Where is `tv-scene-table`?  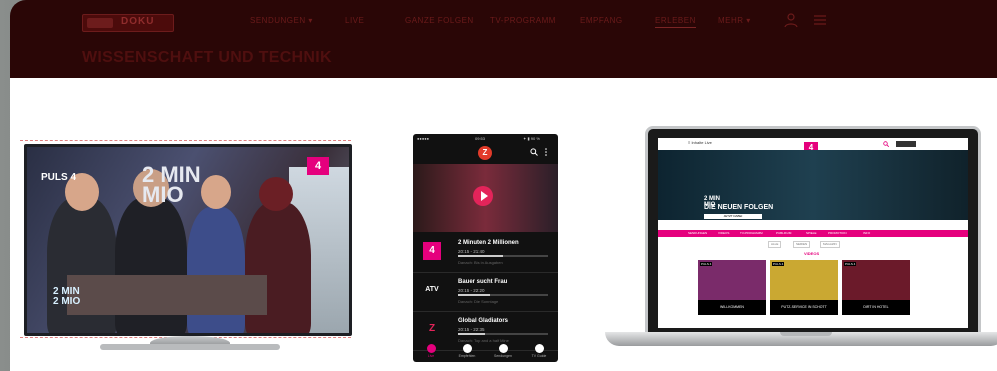 tv-scene-table is located at coordinates (167, 295).